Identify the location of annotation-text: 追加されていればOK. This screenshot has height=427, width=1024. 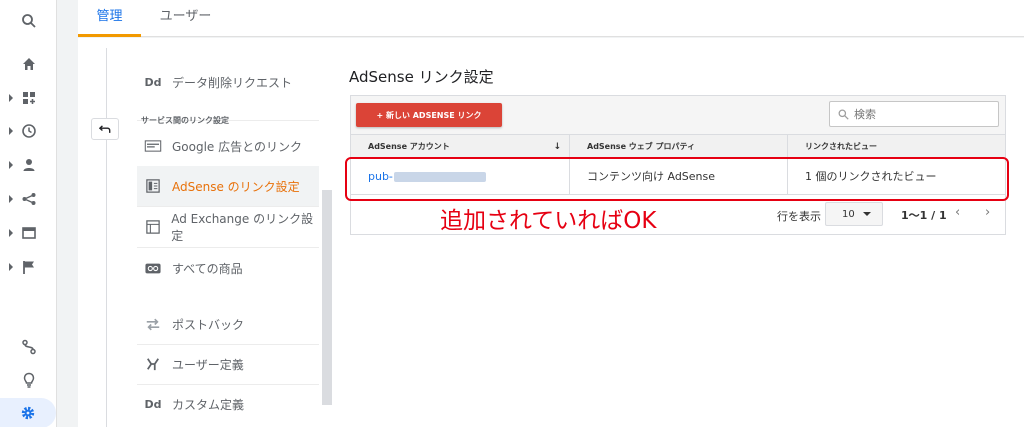
(548, 221).